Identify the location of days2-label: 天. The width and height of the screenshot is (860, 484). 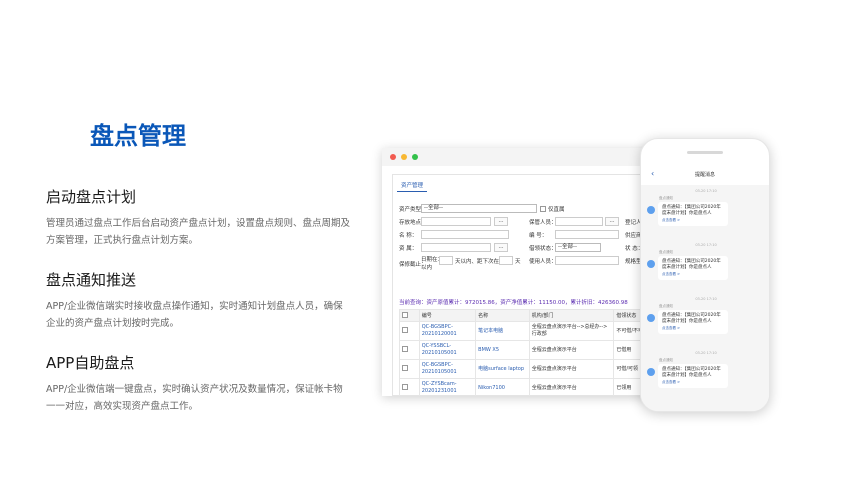
(518, 262).